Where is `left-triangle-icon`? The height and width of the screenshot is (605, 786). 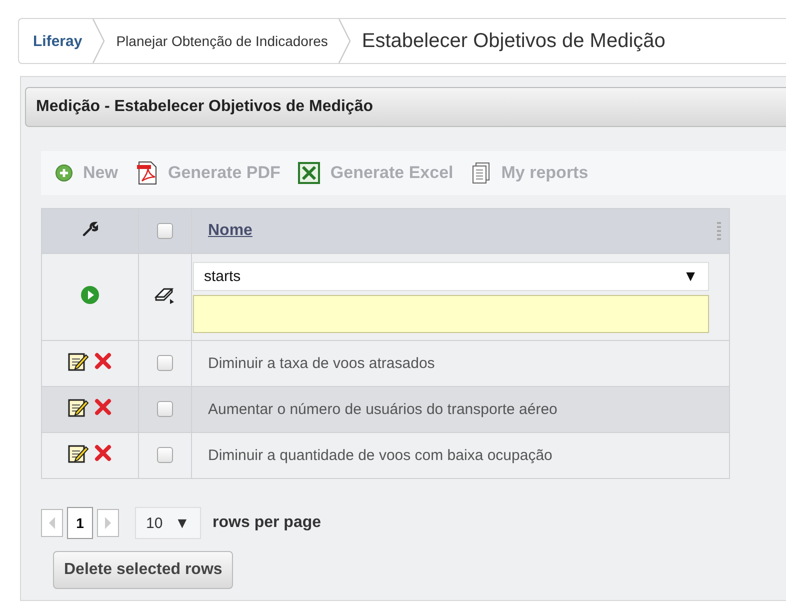 left-triangle-icon is located at coordinates (52, 523).